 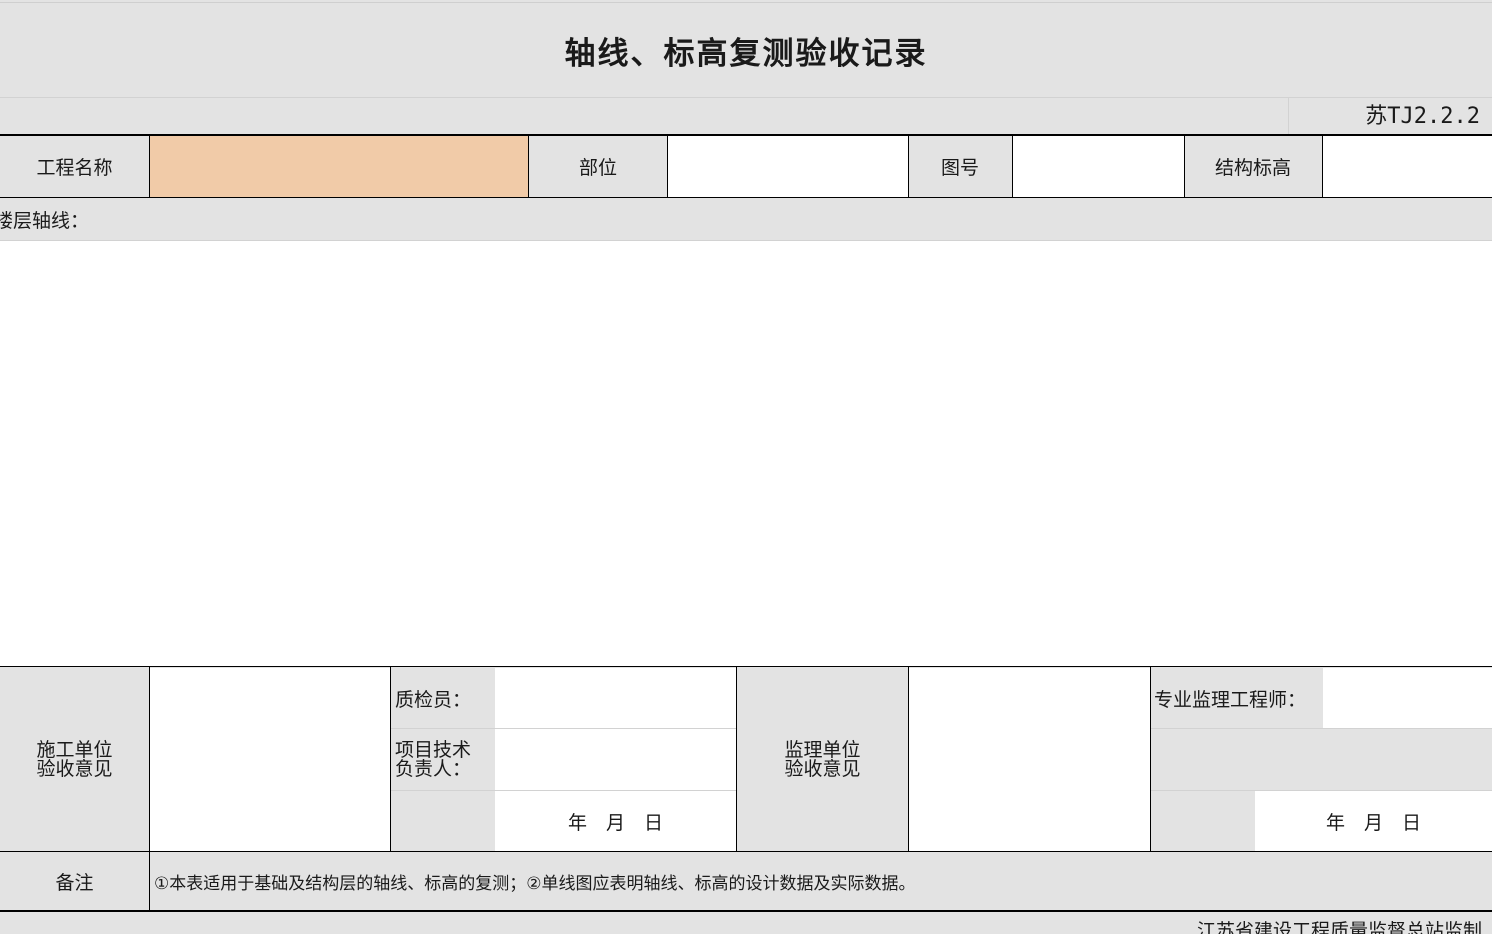 I want to click on construction-label-line2: 验收意见, so click(x=74, y=768).